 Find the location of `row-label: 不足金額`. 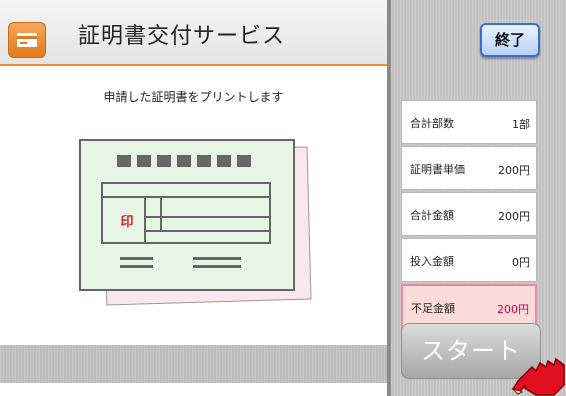

row-label: 不足金額 is located at coordinates (433, 308).